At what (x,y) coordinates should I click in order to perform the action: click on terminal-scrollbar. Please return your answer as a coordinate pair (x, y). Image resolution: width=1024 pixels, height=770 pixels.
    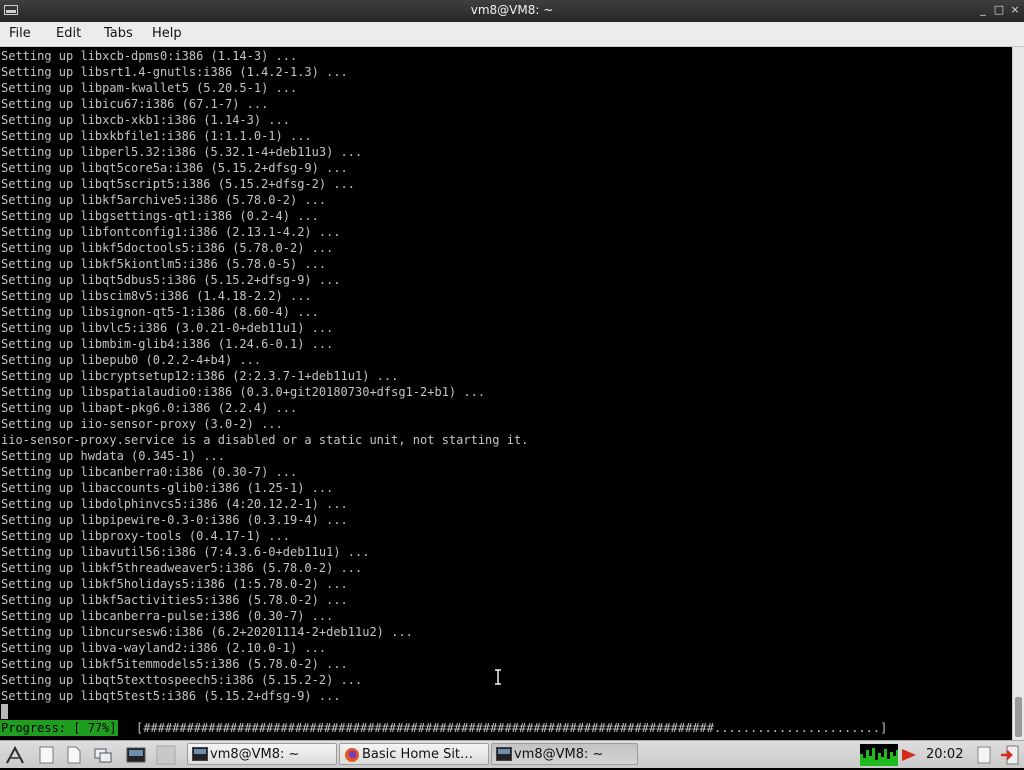
    Looking at the image, I should click on (1018, 393).